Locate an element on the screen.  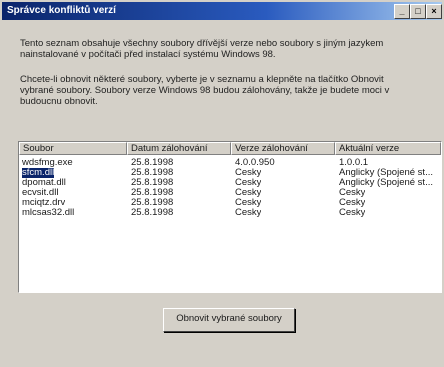
minimize-button: _ is located at coordinates (402, 11).